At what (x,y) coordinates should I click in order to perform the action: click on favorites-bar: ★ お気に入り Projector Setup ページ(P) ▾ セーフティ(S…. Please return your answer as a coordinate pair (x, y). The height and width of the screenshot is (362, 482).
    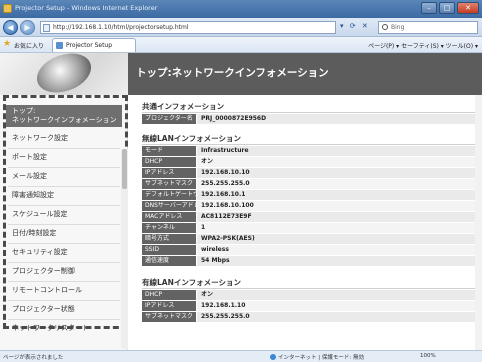
    Looking at the image, I should click on (241, 45).